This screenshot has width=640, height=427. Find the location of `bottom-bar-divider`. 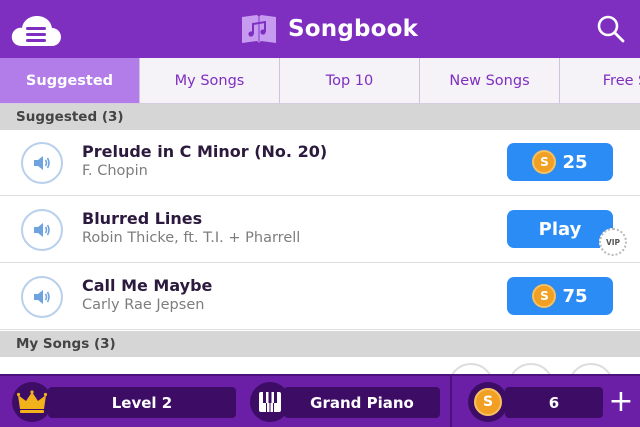

bottom-bar-divider is located at coordinates (451, 401).